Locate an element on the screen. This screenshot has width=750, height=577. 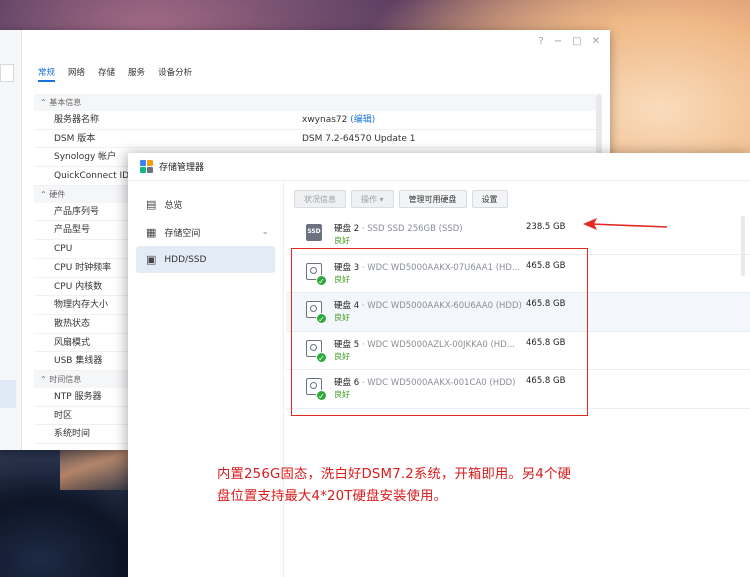
caption-line: 盘位置支持最大4*20T硬盘安装使用。 is located at coordinates (332, 496).